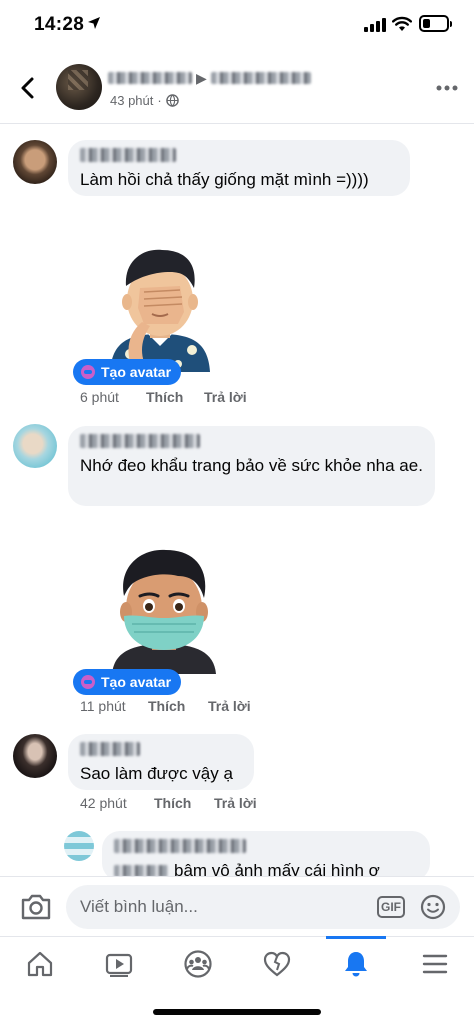  What do you see at coordinates (266, 853) in the screenshot?
I see `reply-bubble: bâm vô ảnh mấy cái hình ơ` at bounding box center [266, 853].